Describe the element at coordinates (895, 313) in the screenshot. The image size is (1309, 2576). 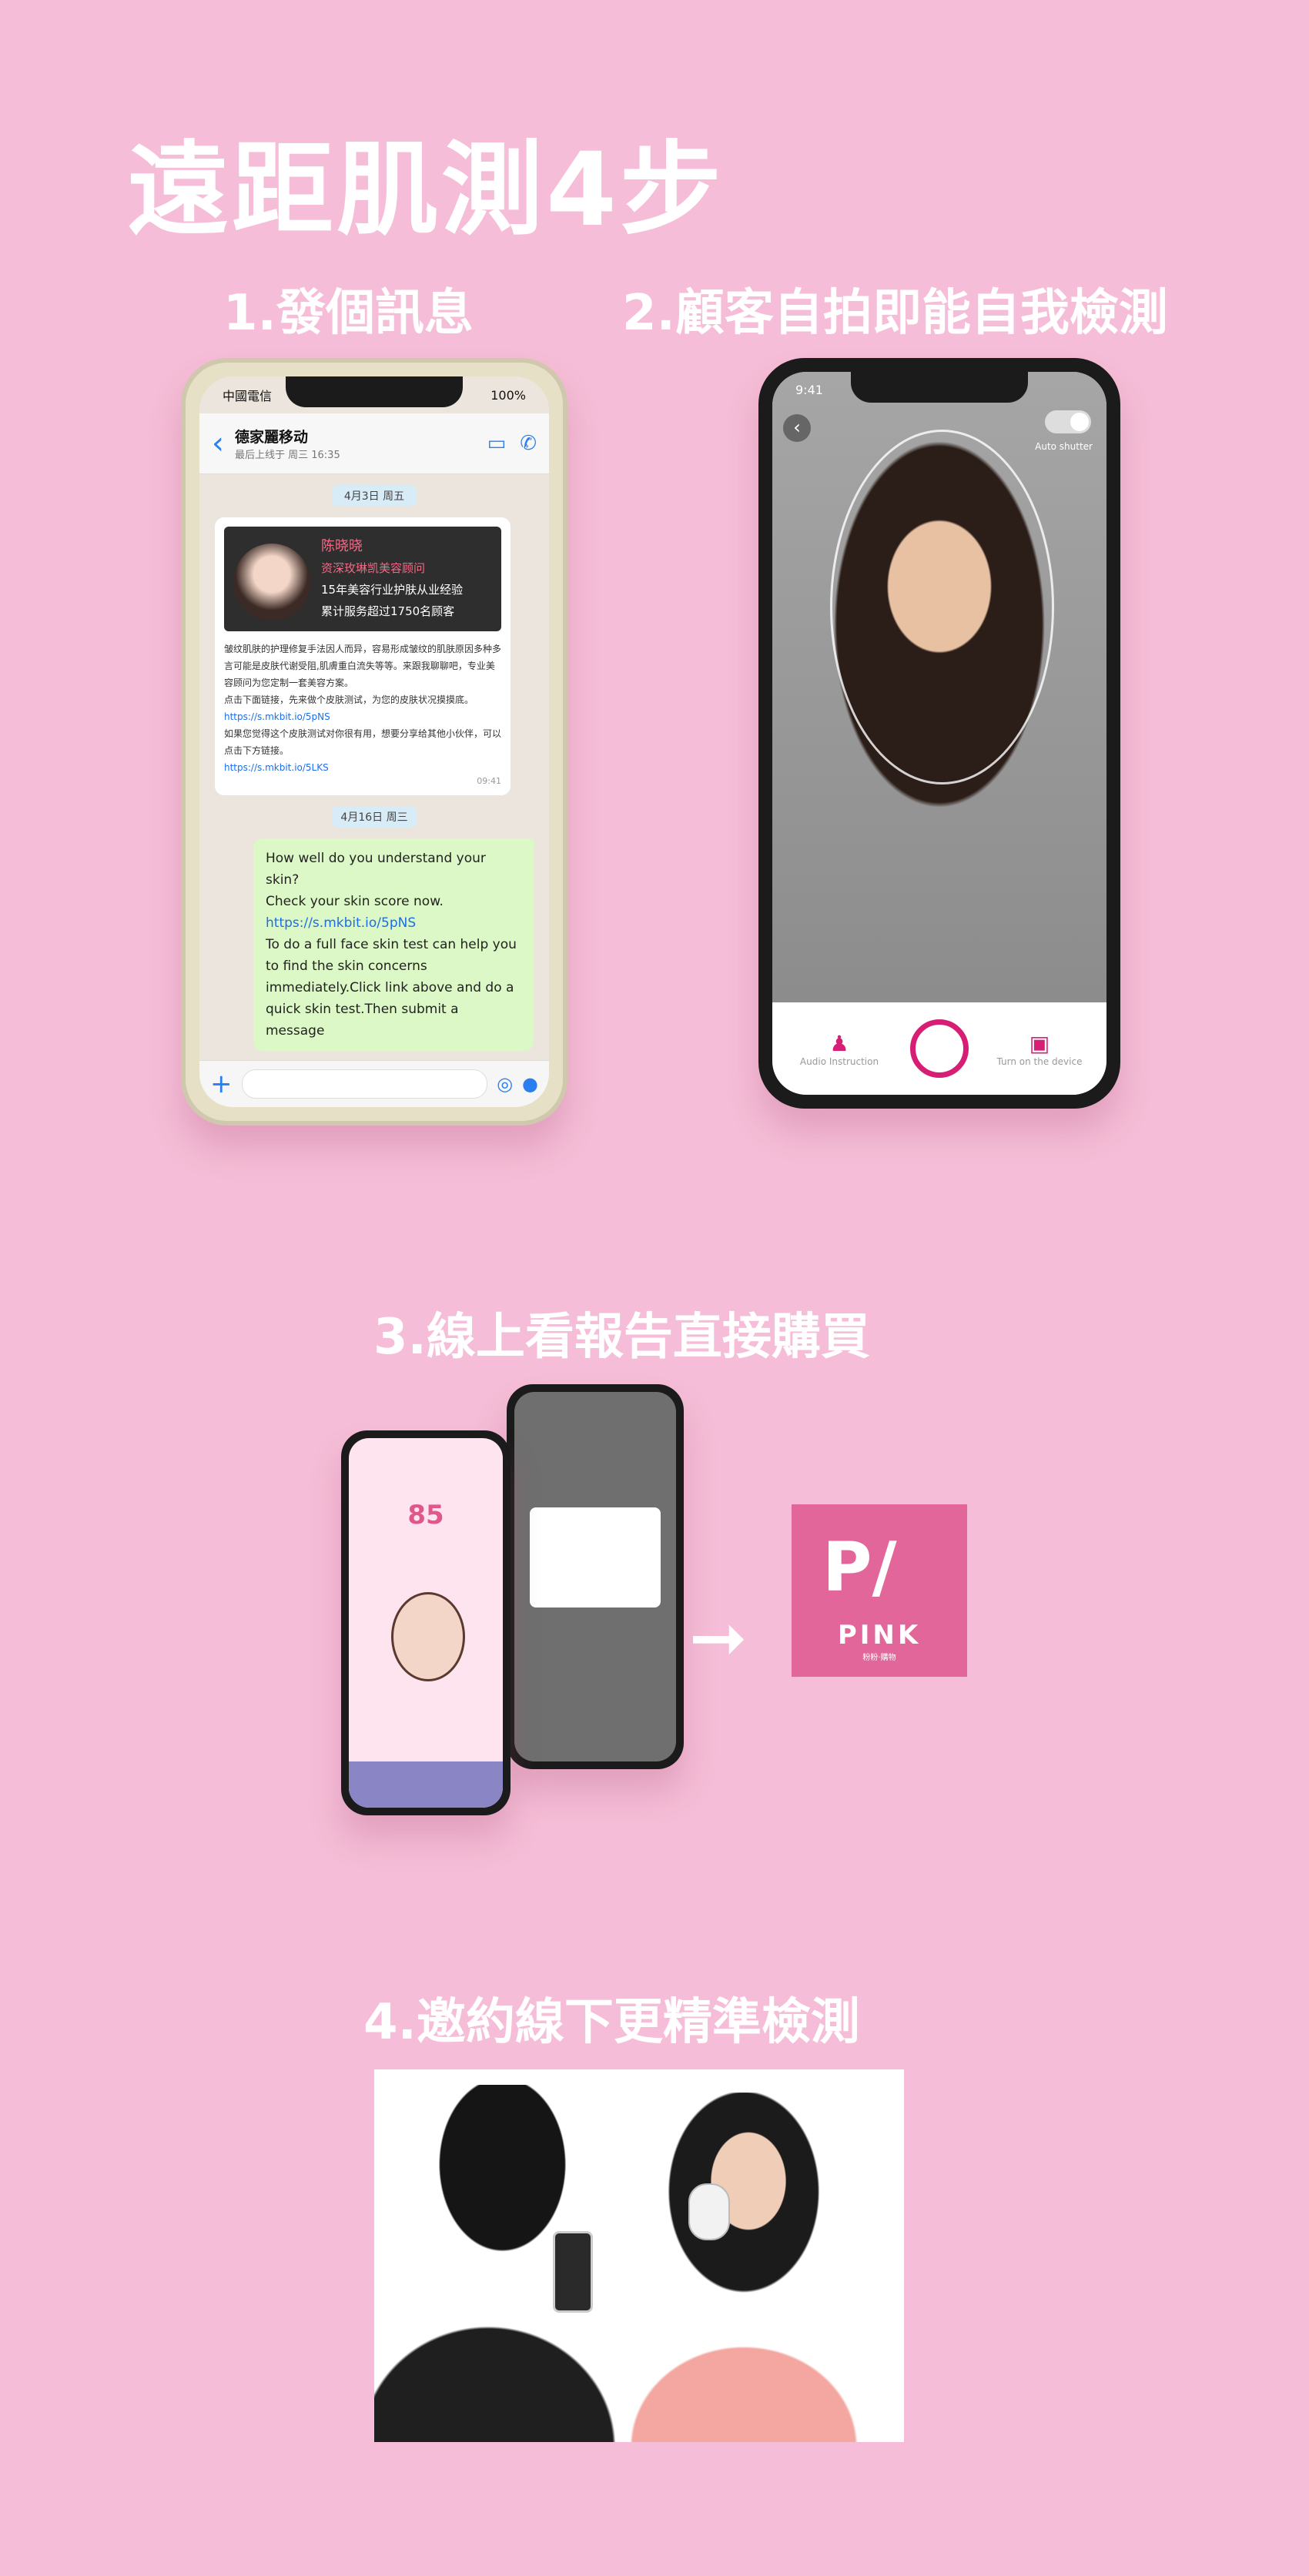
I see `step-2-title: 2.顧客自拍即能自我檢測` at that location.